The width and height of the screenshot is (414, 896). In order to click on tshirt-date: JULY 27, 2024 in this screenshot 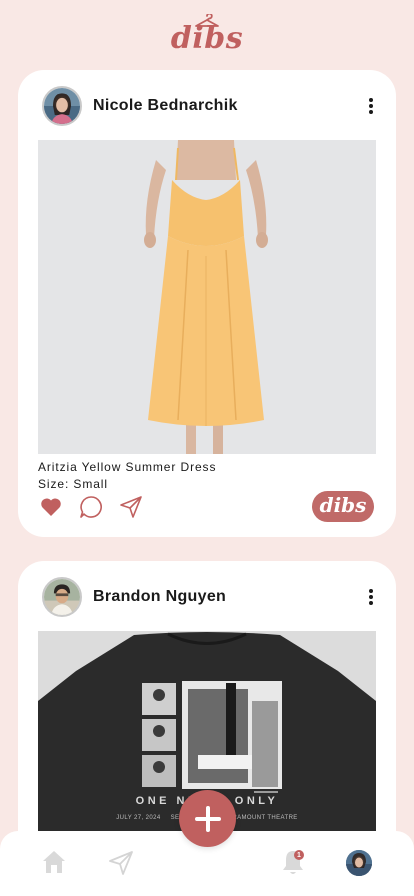, I will do `click(138, 818)`.